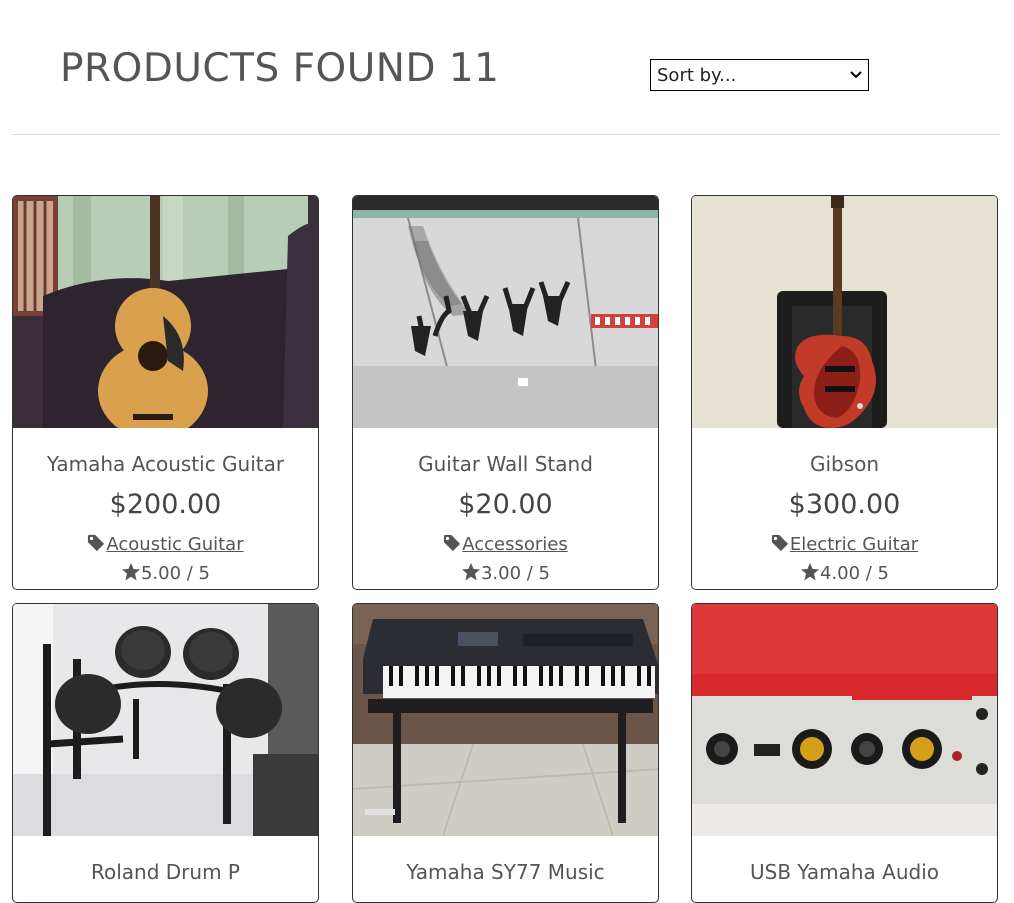 This screenshot has width=1014, height=903. What do you see at coordinates (854, 573) in the screenshot?
I see `rating-value: 4.00 / 5` at bounding box center [854, 573].